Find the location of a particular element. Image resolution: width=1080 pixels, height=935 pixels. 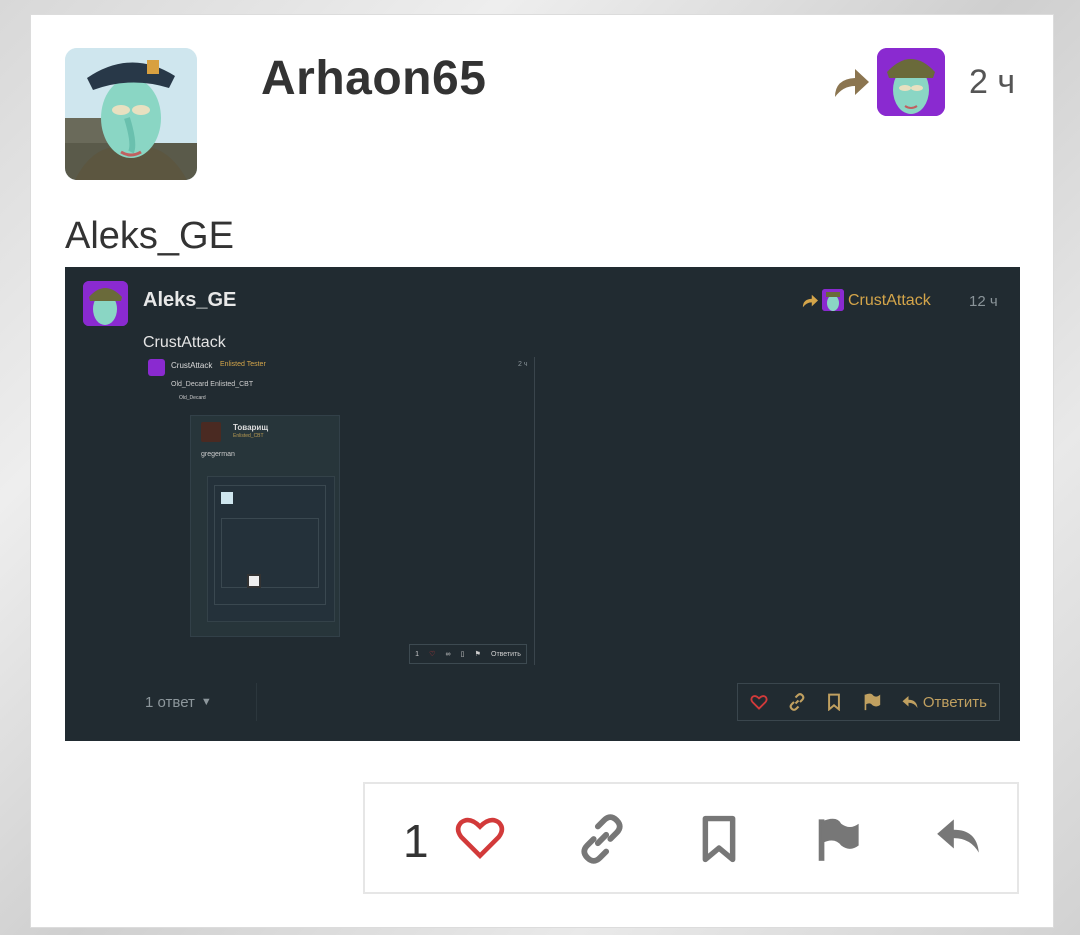

post-username: Arhaon65 is located at coordinates (373, 78).